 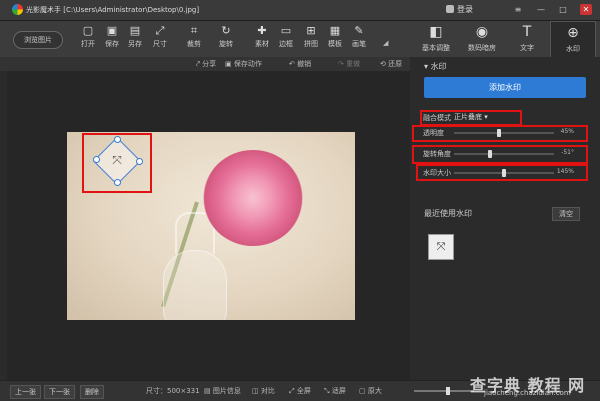 I want to click on panel-tabs: ◧ 基本调整 ◉ 数码暗房 T 文字 ⊕ 水印, so click(x=505, y=39).